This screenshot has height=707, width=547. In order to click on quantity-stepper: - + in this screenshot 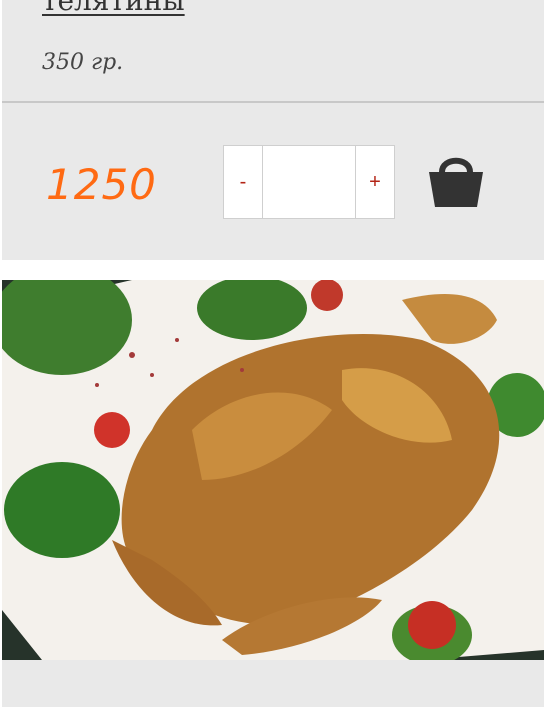, I will do `click(309, 182)`.